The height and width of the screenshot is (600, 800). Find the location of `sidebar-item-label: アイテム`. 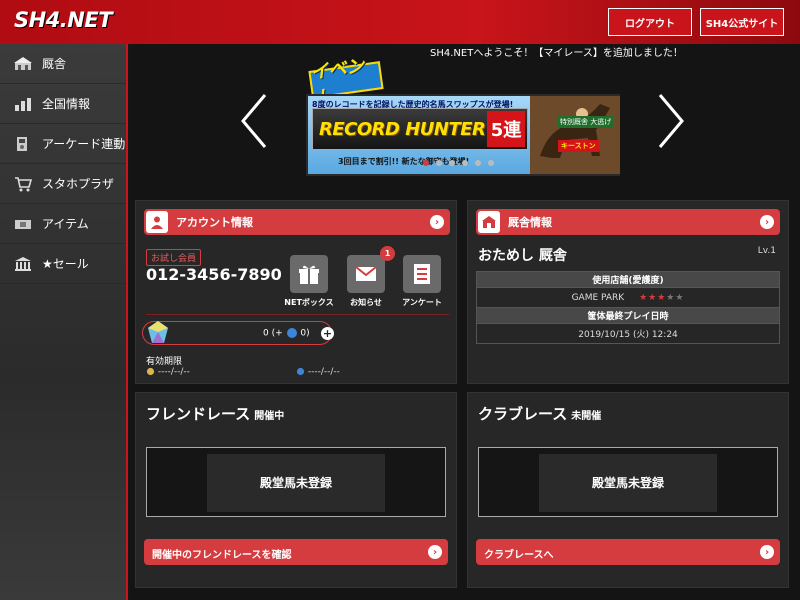

sidebar-item-label: アイテム is located at coordinates (65, 224).